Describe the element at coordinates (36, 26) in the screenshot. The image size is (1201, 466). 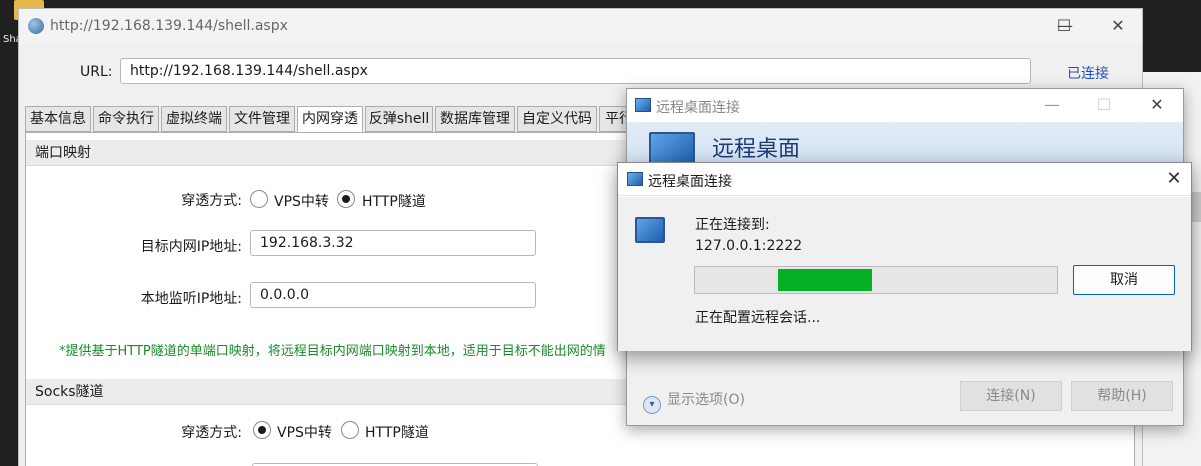
I see `app-icon` at that location.